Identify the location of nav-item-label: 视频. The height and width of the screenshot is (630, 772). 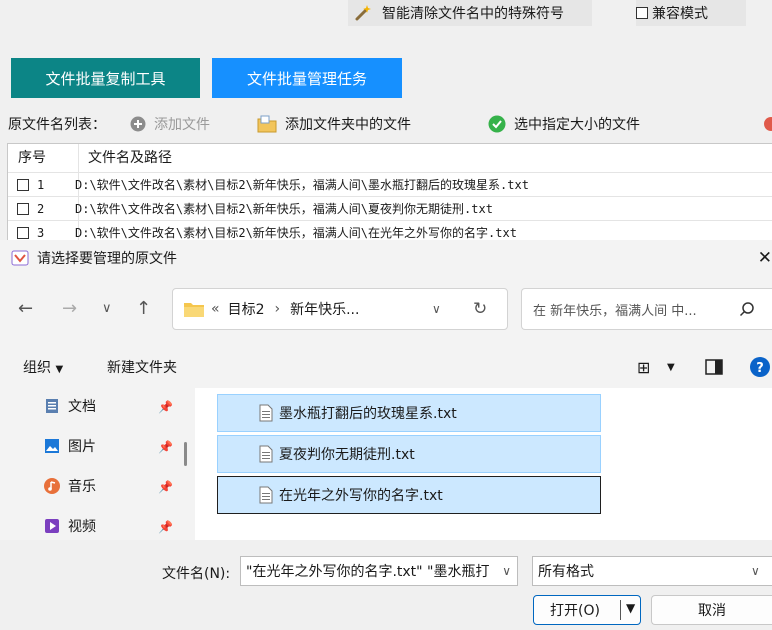
(82, 527).